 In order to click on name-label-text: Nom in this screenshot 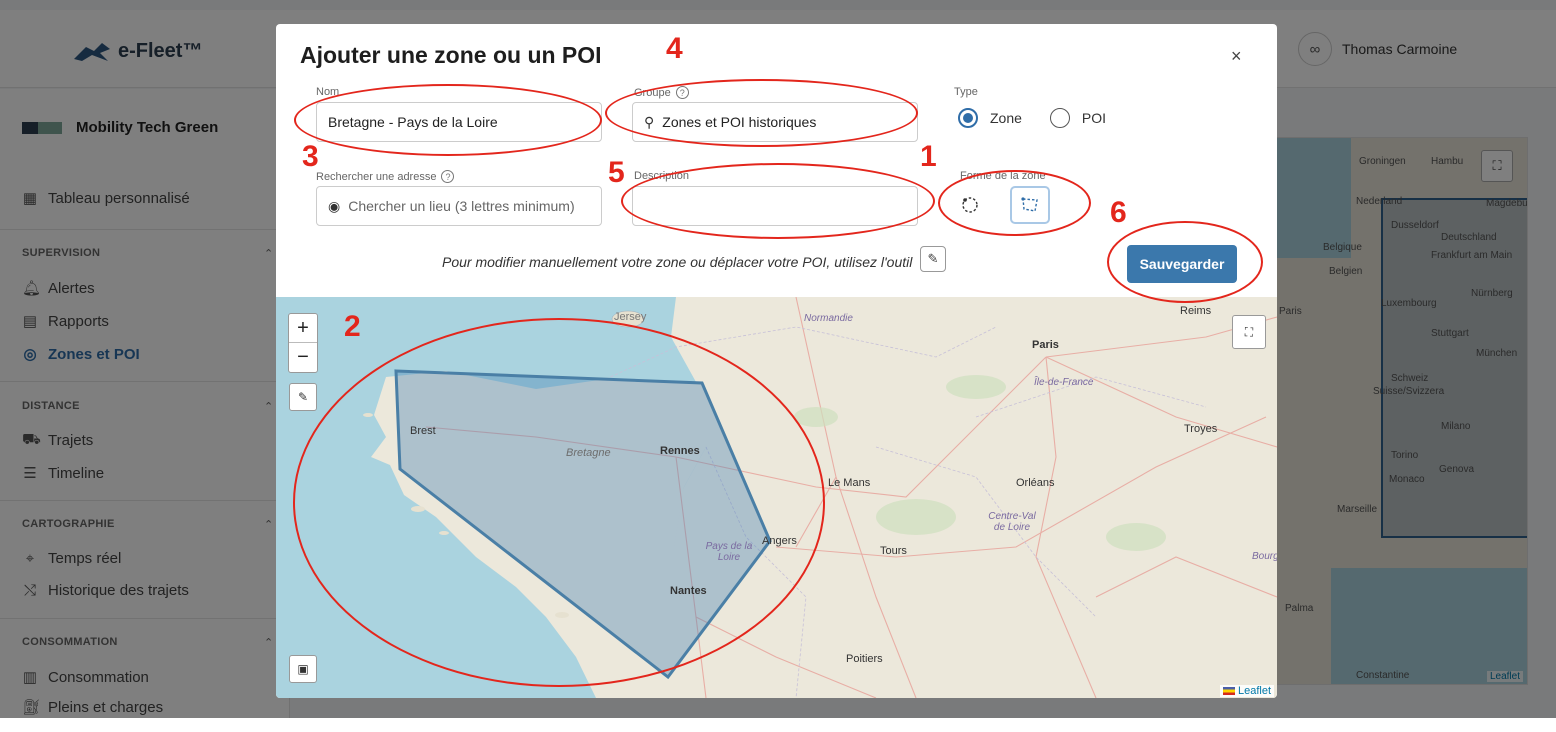, I will do `click(328, 92)`.